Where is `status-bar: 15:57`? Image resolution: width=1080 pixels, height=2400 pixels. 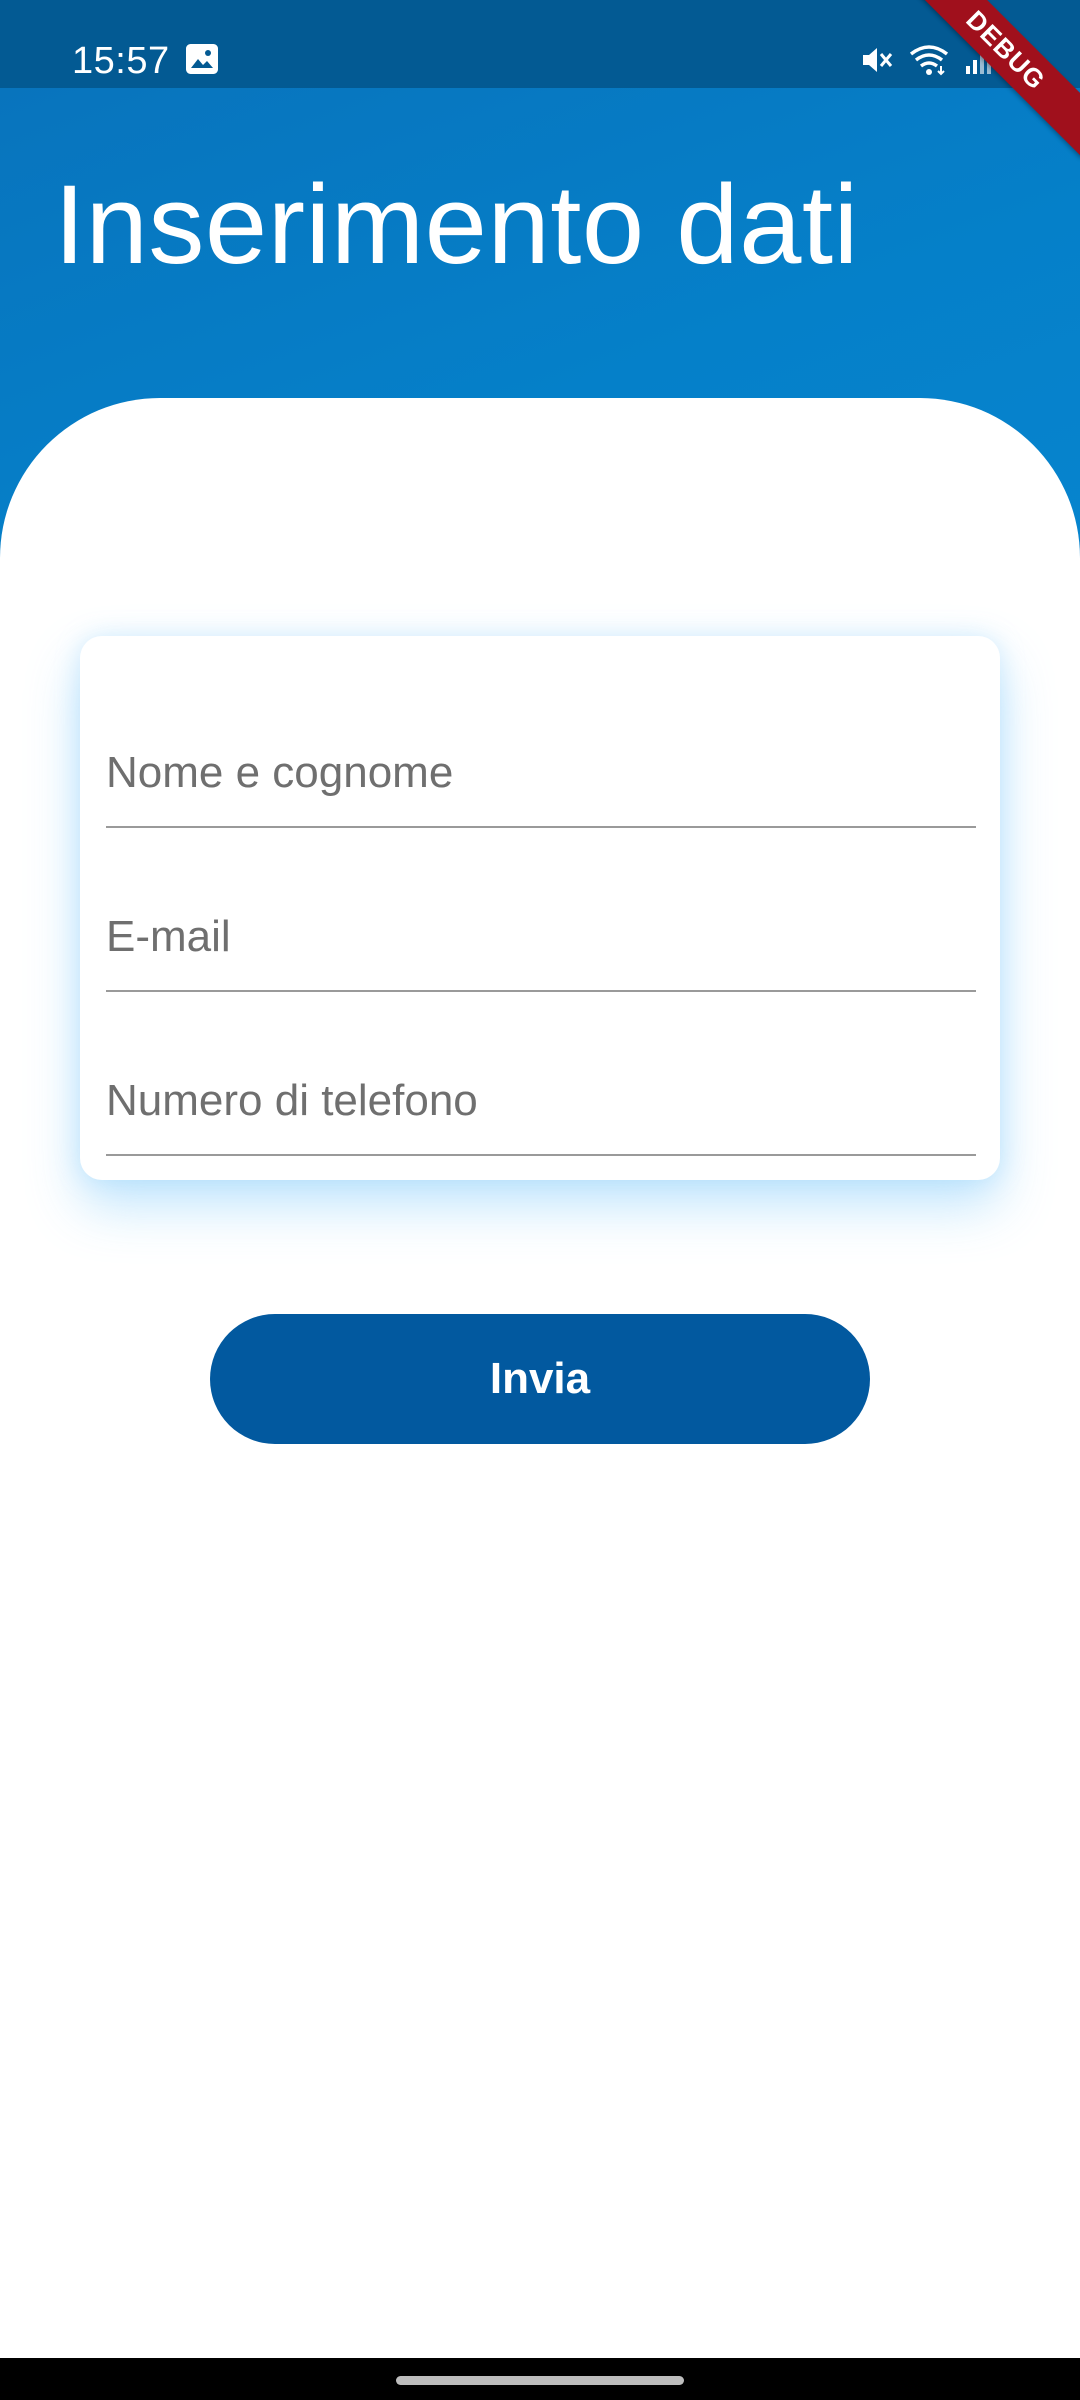 status-bar: 15:57 is located at coordinates (540, 44).